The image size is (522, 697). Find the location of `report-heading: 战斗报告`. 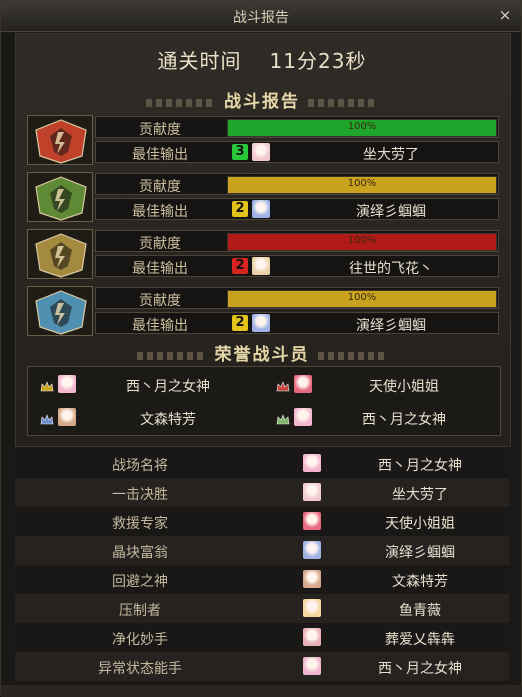

report-heading: 战斗报告 is located at coordinates (262, 99).